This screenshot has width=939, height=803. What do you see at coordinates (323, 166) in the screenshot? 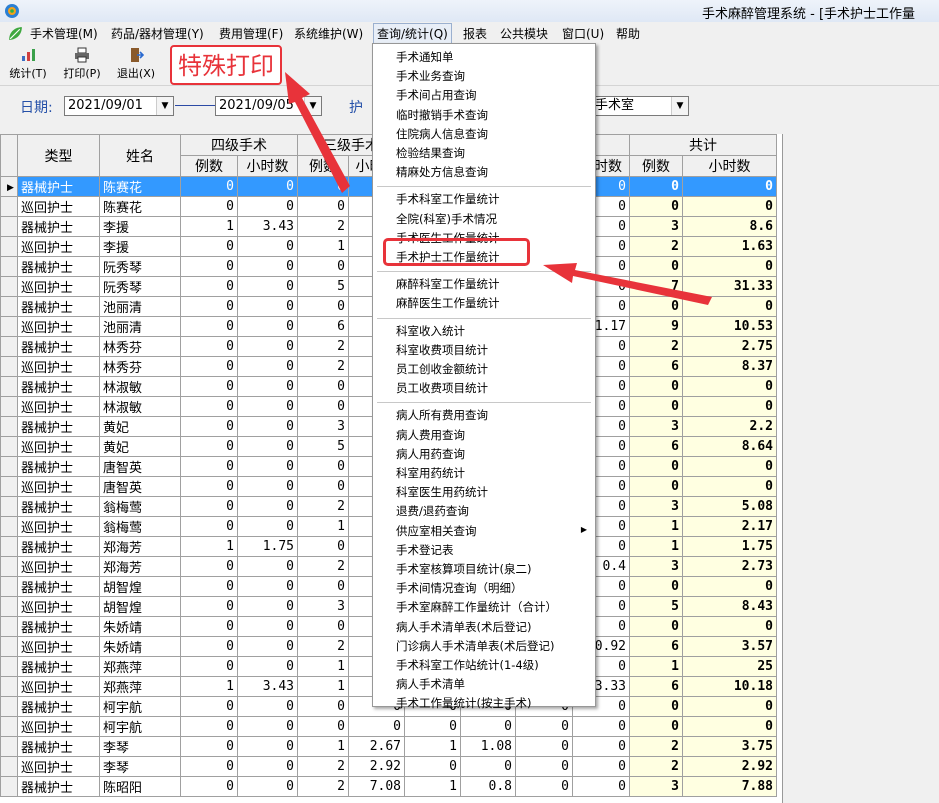
I see `header-l3-count: 例数` at bounding box center [323, 166].